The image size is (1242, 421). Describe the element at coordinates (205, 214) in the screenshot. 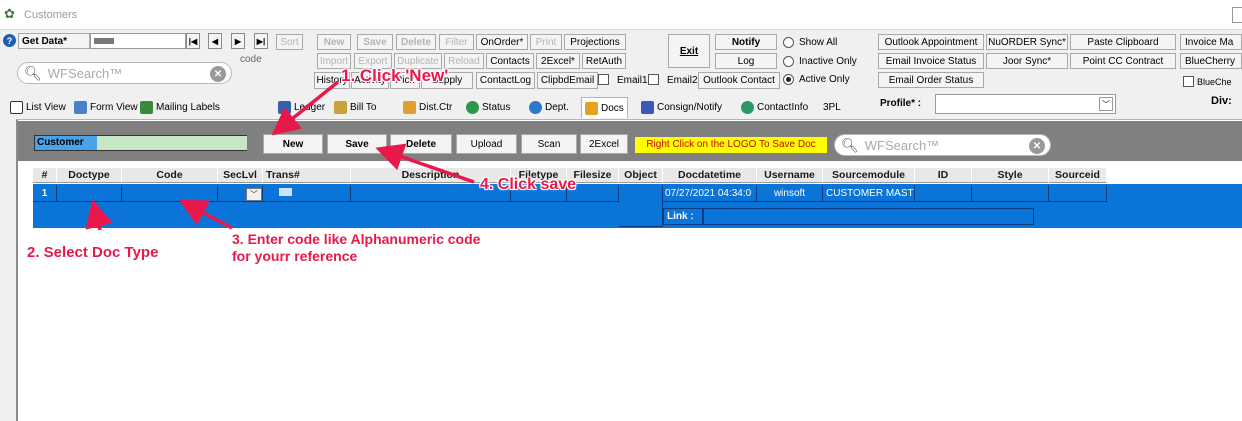

I see `arrow-to-code` at that location.